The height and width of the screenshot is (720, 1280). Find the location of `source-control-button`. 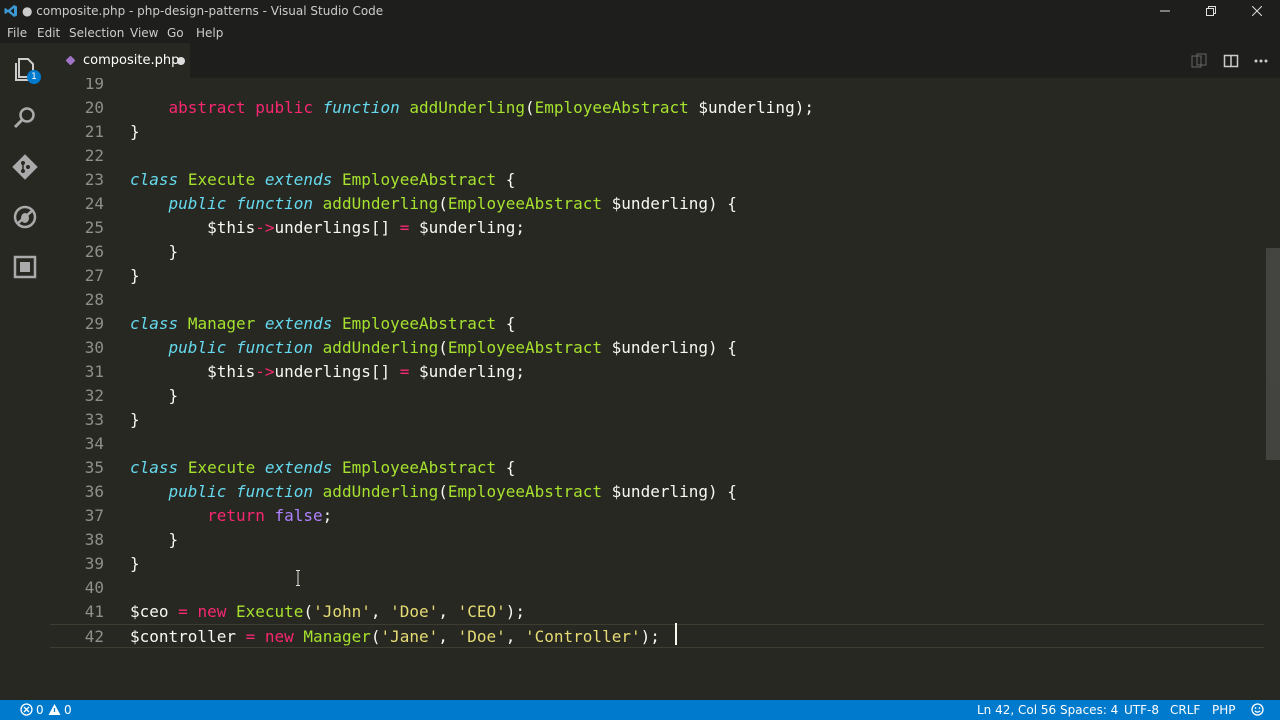

source-control-button is located at coordinates (25, 167).